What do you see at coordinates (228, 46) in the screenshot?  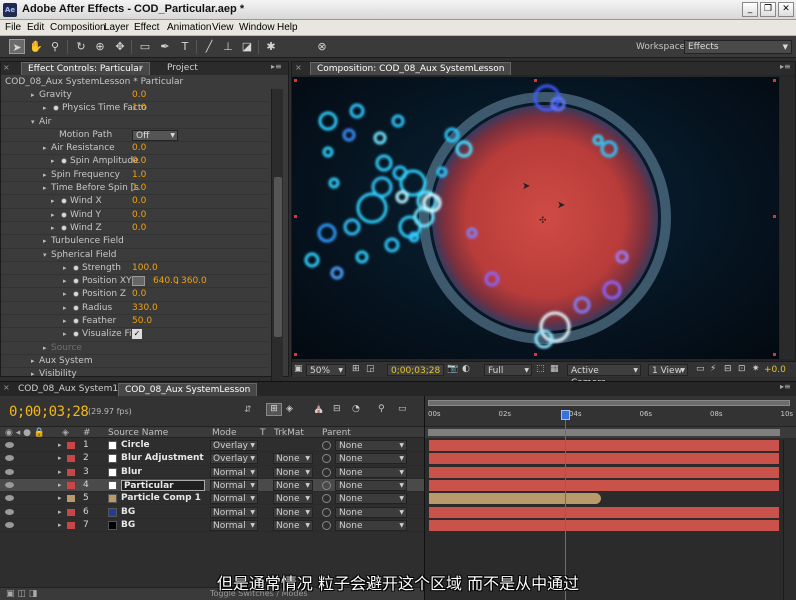 I see `clone-stamp-tool-icon: ⊥` at bounding box center [228, 46].